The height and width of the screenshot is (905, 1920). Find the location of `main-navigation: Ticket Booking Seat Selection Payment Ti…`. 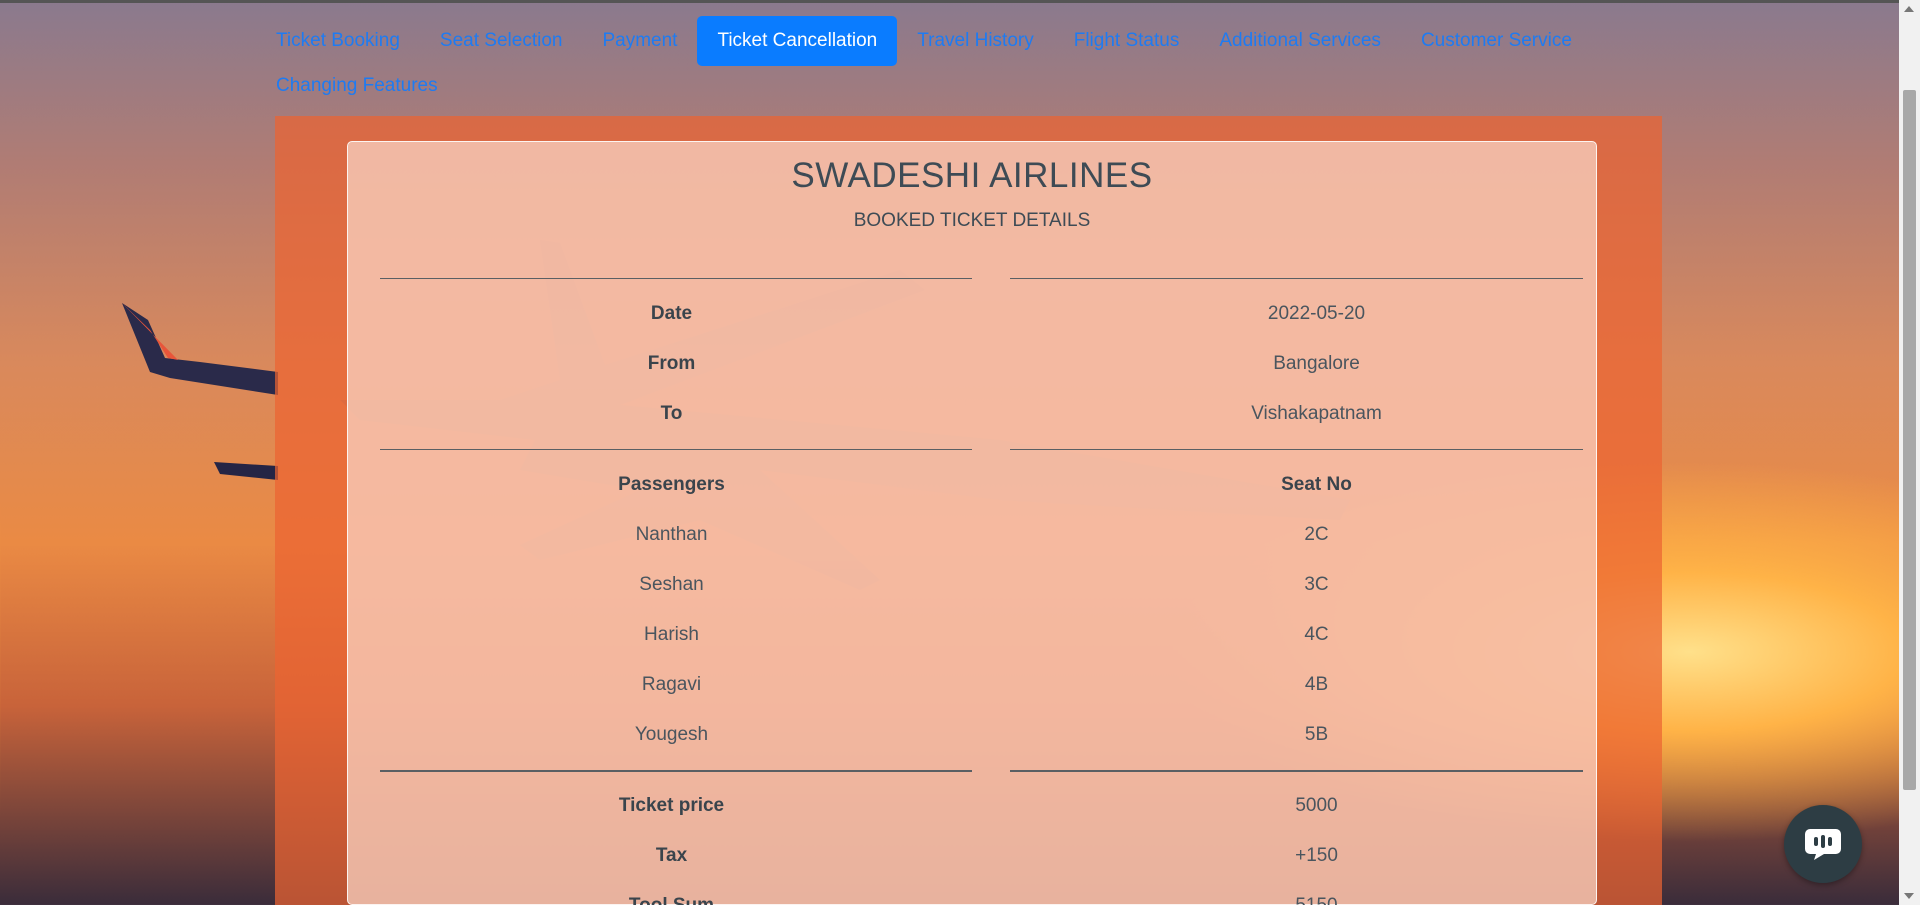

main-navigation: Ticket Booking Seat Selection Payment Ti… is located at coordinates (976, 61).